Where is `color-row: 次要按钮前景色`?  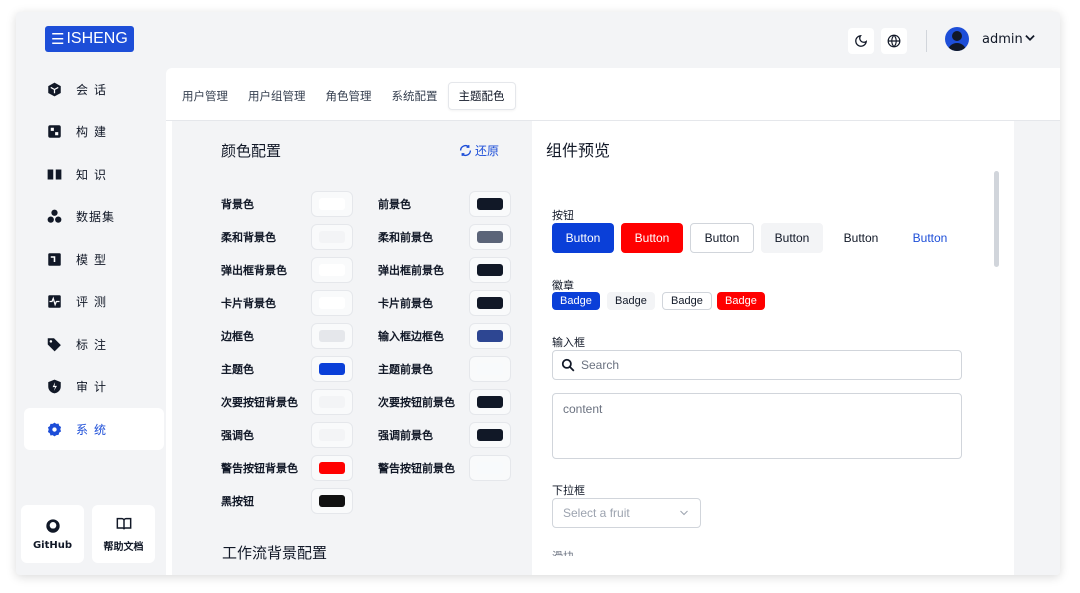
color-row: 次要按钮前景色 is located at coordinates (416, 402).